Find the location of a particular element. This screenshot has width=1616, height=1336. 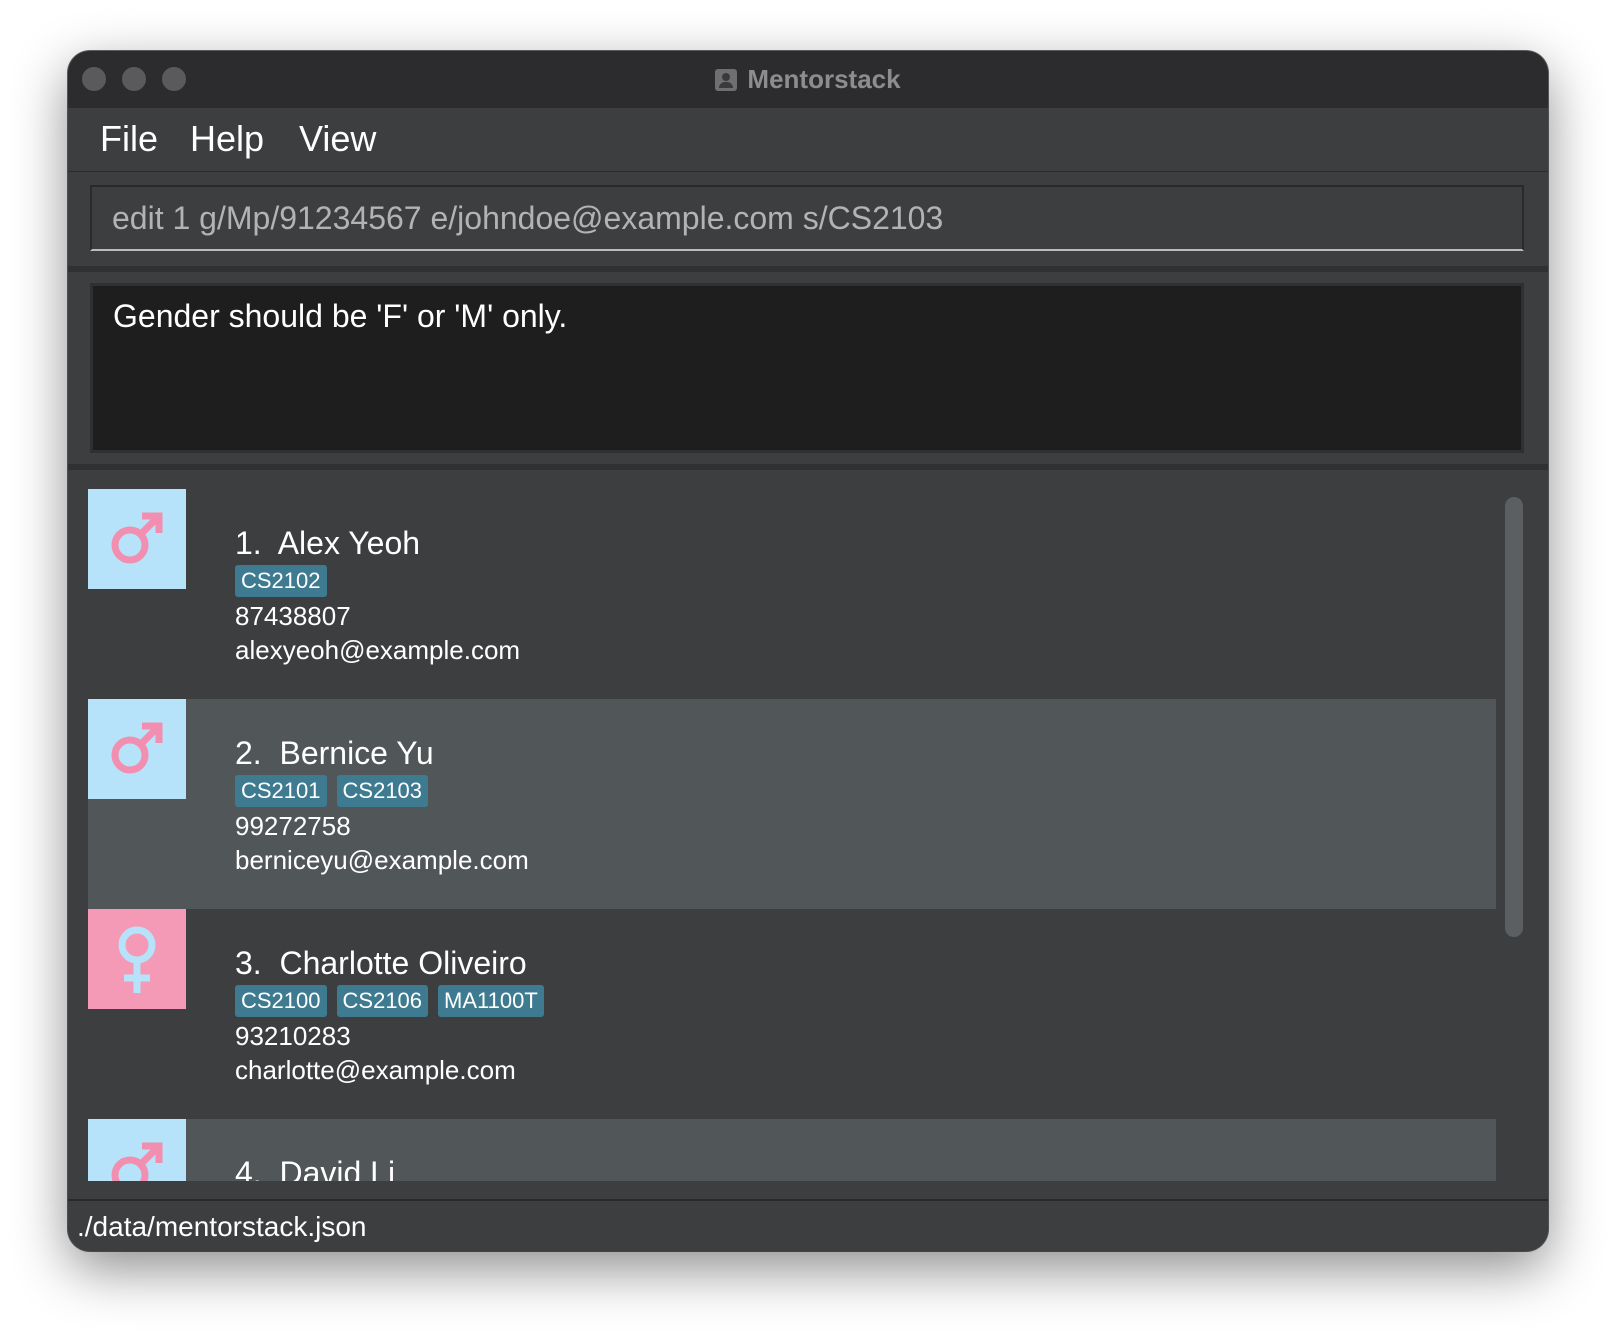

person-index: 4. is located at coordinates (248, 1168).